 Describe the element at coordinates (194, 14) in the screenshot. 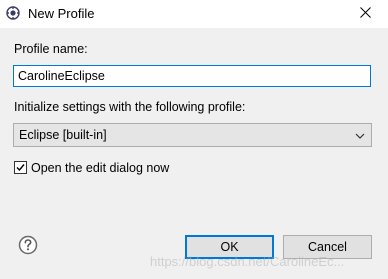

I see `title-bar: New Profile` at that location.